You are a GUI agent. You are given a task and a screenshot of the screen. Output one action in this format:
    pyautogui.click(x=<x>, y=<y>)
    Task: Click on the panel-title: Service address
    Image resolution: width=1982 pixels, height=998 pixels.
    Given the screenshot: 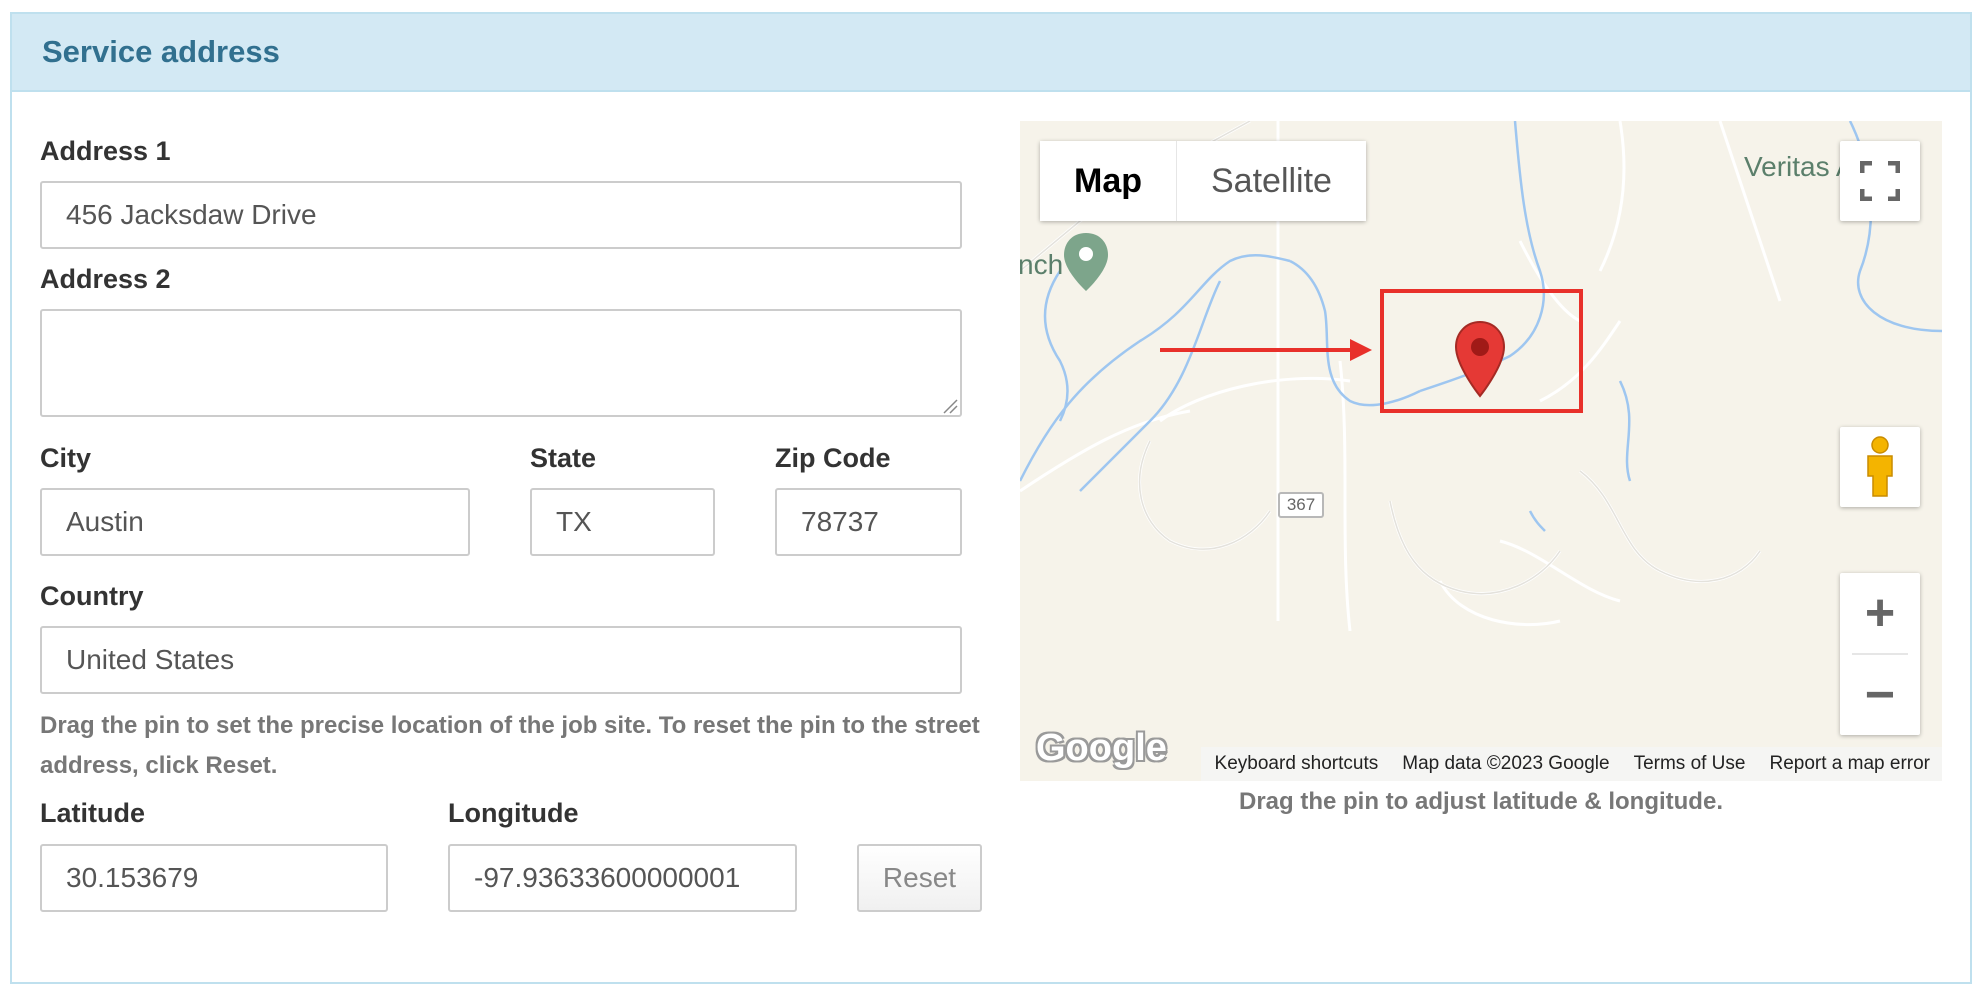 What is the action you would take?
    pyautogui.click(x=161, y=51)
    